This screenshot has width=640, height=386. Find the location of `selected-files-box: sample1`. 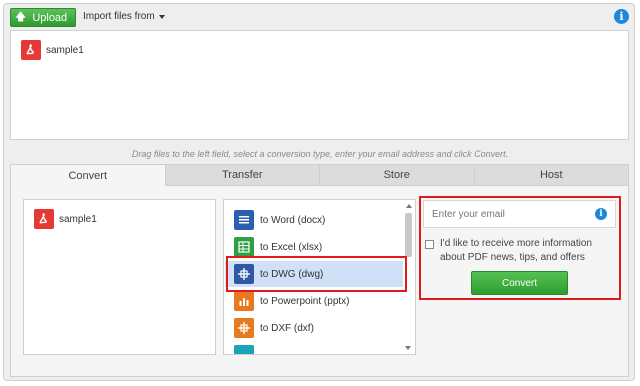

selected-files-box: sample1 is located at coordinates (119, 277).